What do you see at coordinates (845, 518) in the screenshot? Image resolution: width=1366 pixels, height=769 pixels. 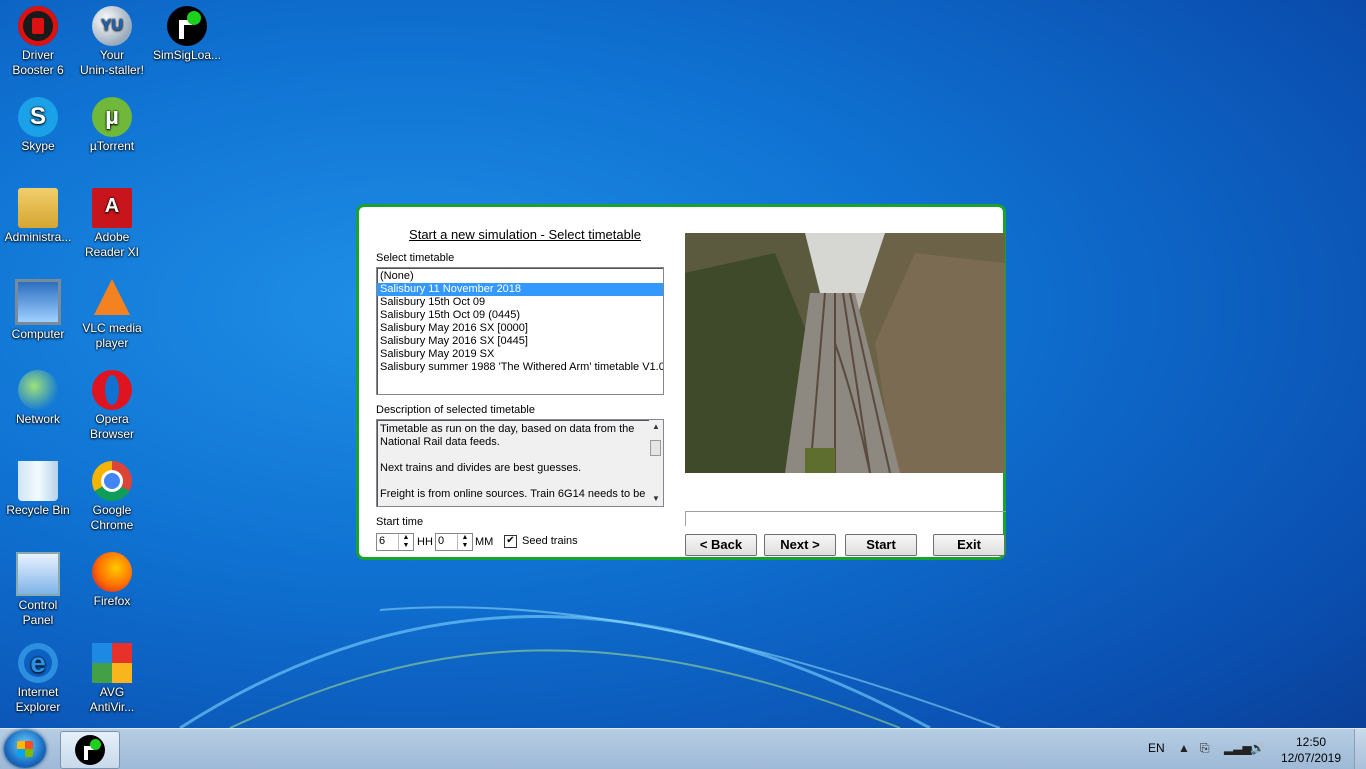 I see `progress-bar` at bounding box center [845, 518].